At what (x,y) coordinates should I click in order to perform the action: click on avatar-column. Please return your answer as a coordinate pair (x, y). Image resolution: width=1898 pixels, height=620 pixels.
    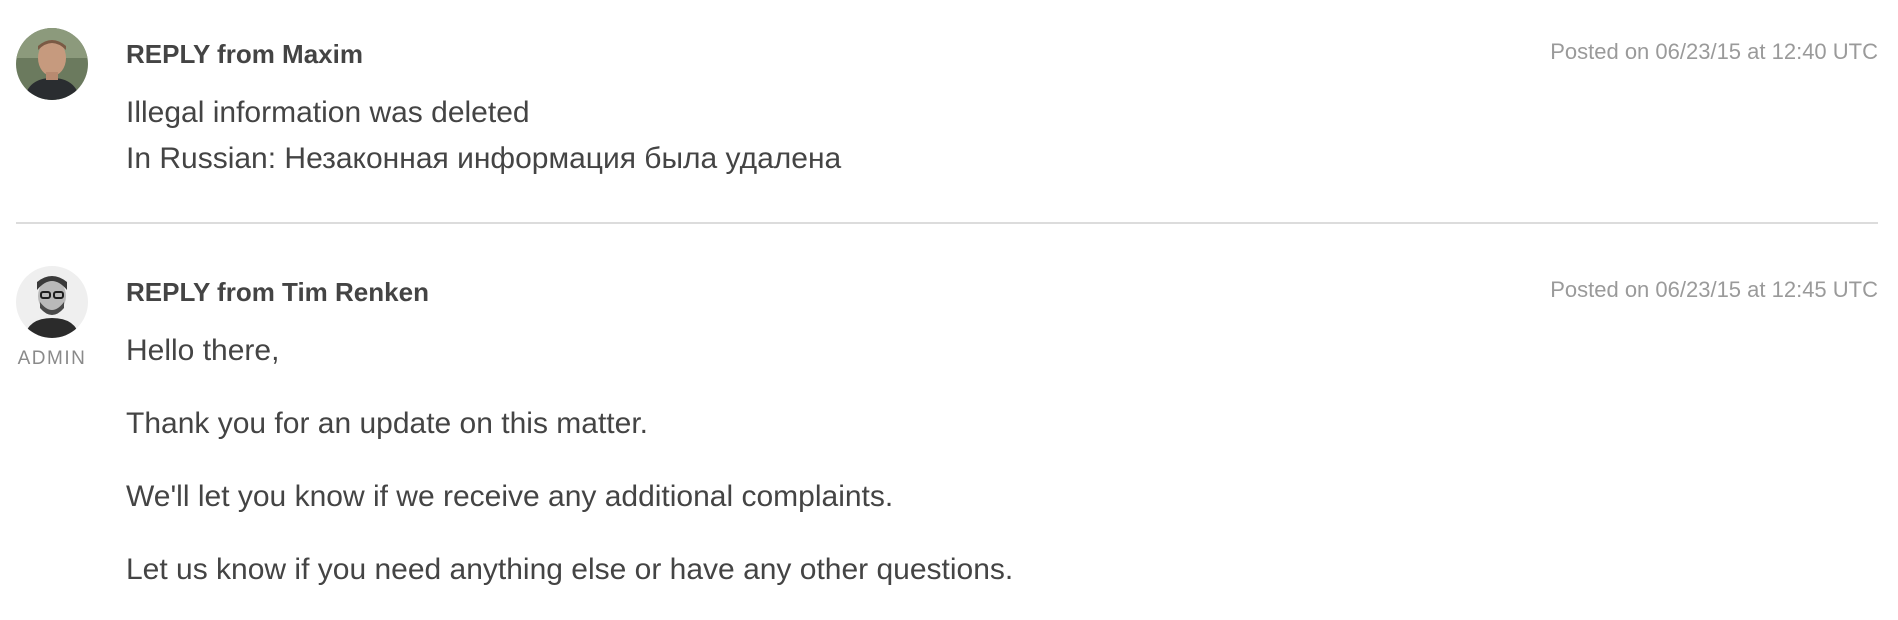
    Looking at the image, I should click on (52, 64).